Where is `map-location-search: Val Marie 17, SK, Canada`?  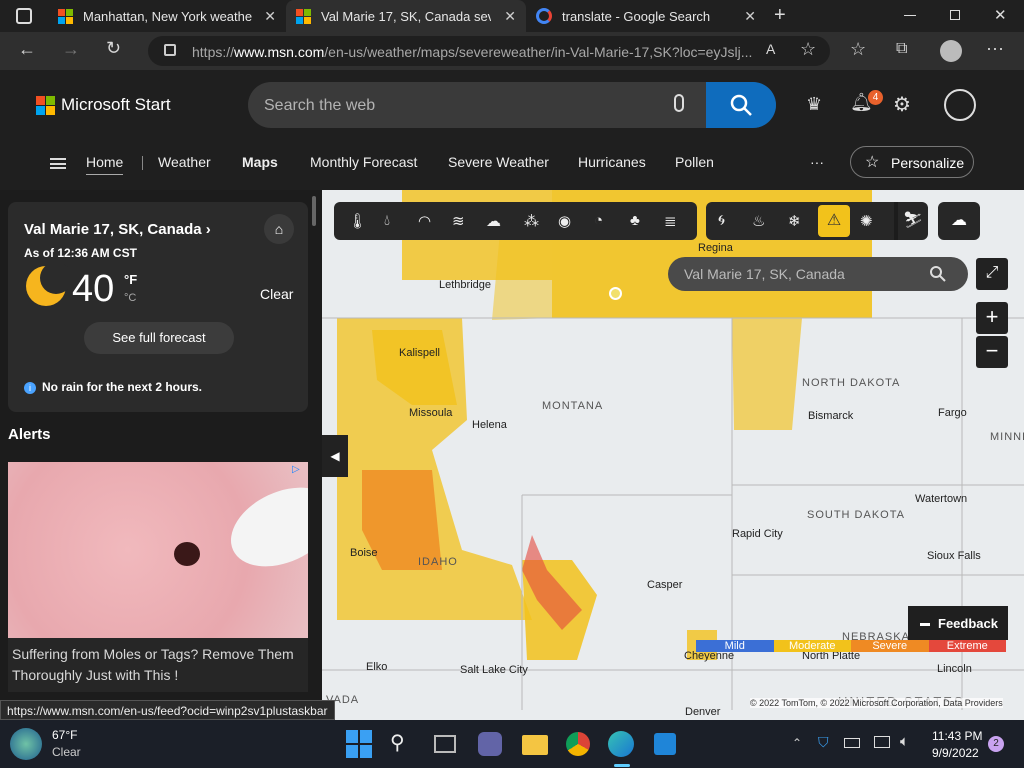 map-location-search: Val Marie 17, SK, Canada is located at coordinates (818, 274).